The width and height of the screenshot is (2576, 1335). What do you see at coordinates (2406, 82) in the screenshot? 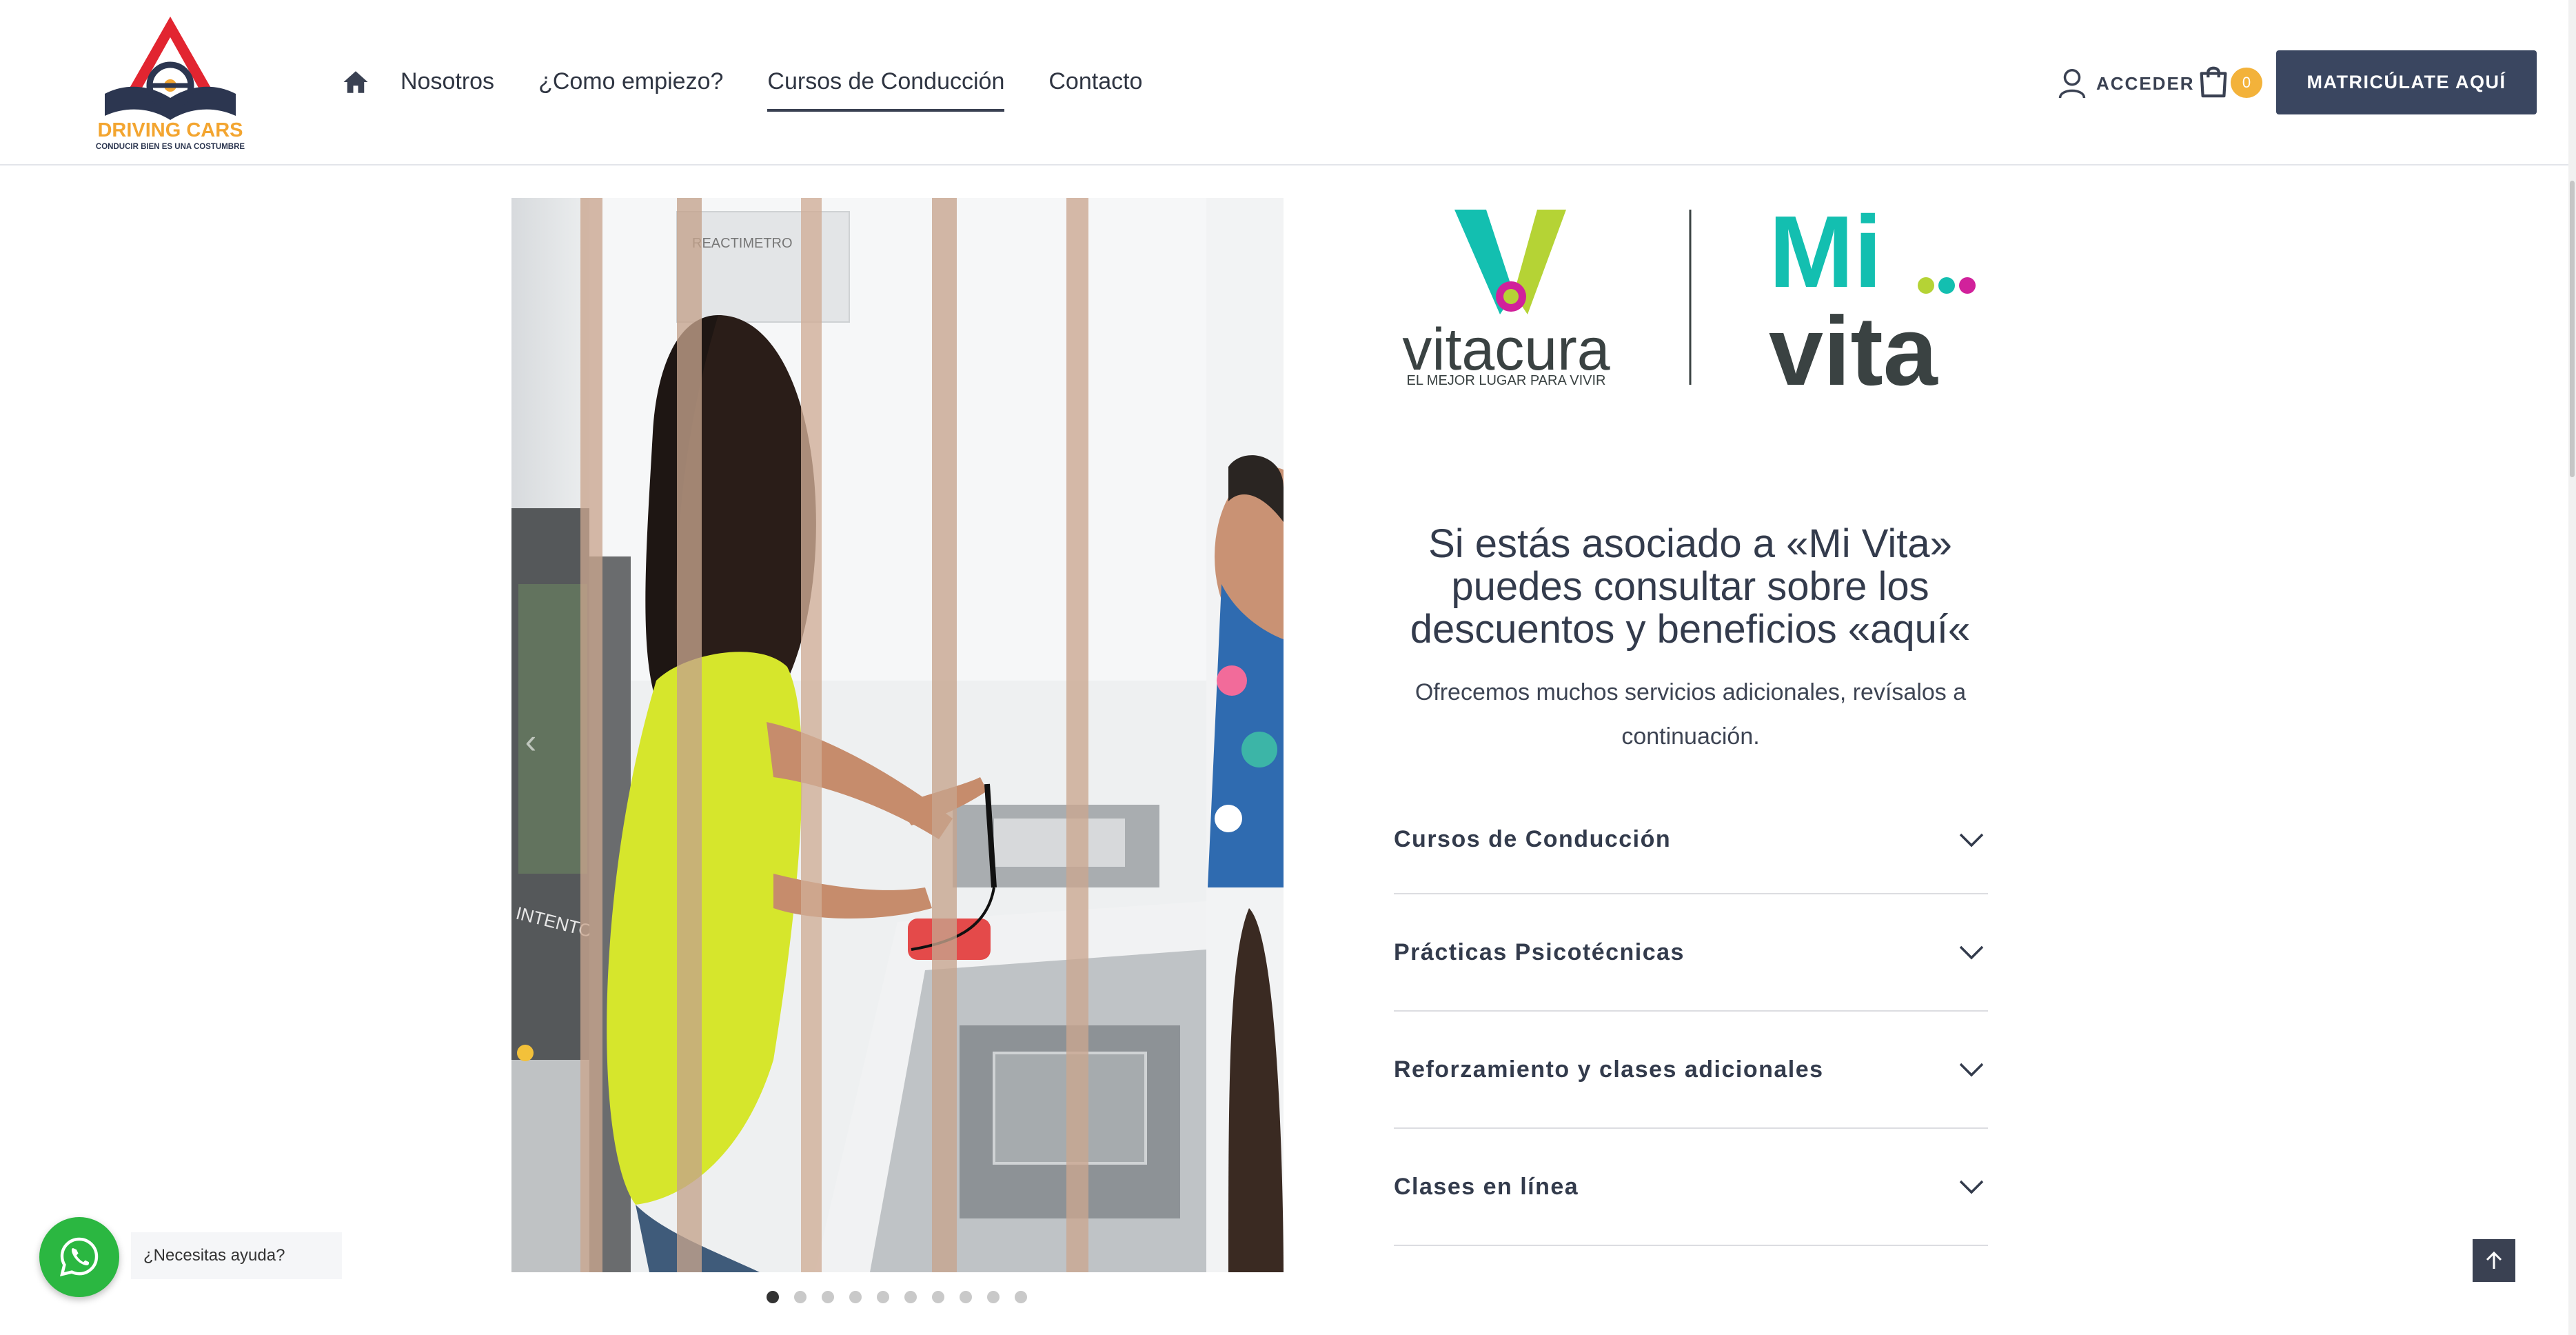
I see `enroll-button: MATRICÚLATE AQUÍ` at bounding box center [2406, 82].